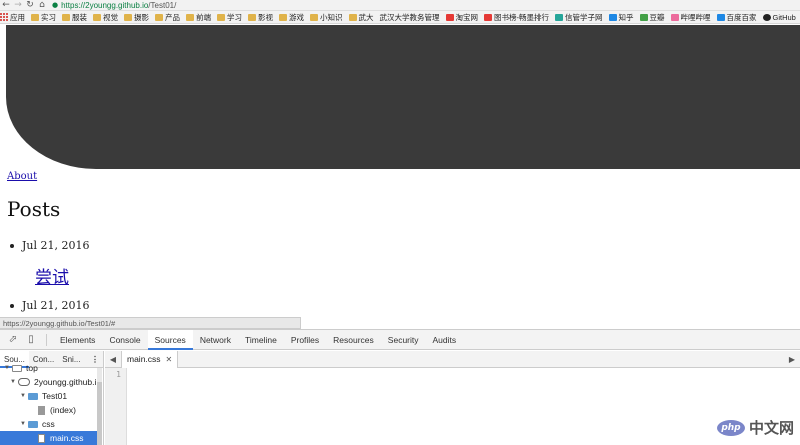 This screenshot has width=800, height=445. I want to click on bookmark-folder: 摄影, so click(136, 17).